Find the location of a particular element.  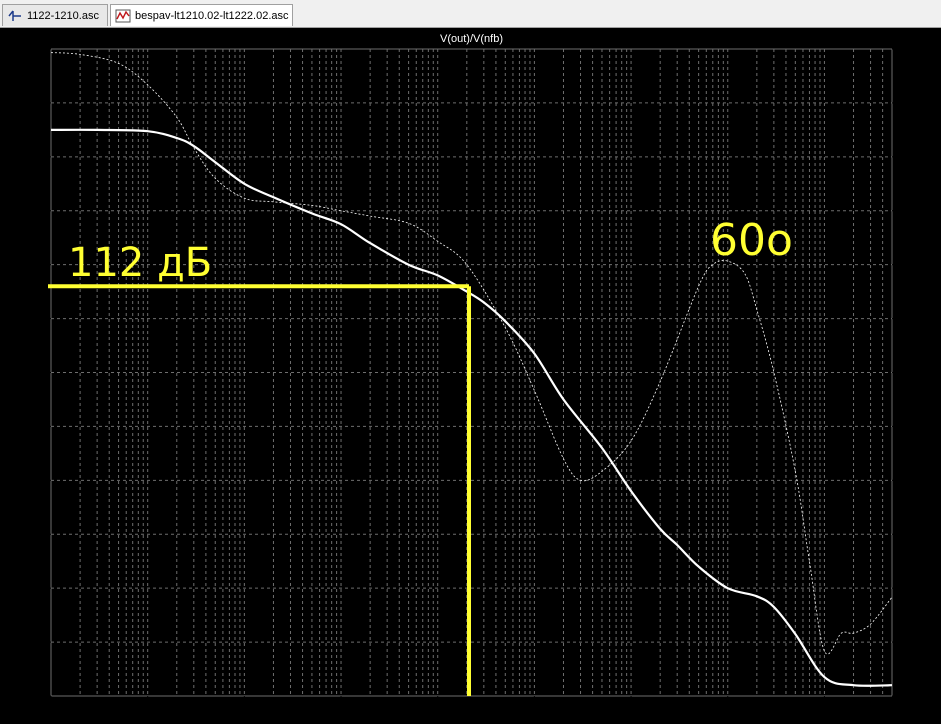

gain-label: 112 дБ is located at coordinates (140, 263).